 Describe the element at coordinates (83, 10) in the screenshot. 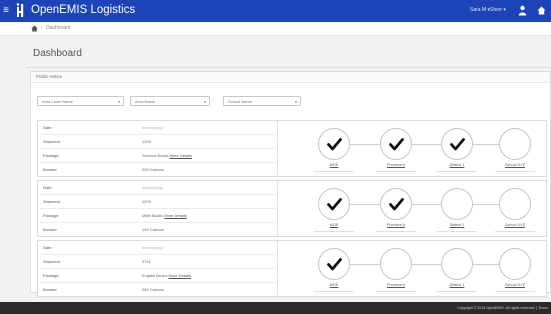

I see `app-title: OpenEMIS Logistics` at that location.